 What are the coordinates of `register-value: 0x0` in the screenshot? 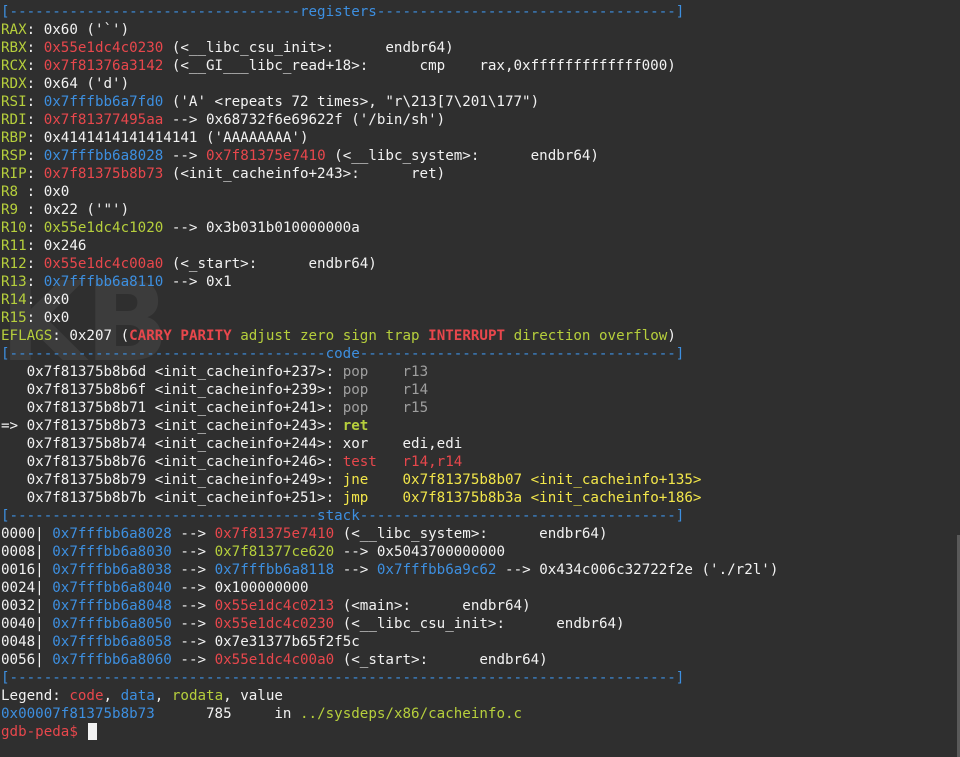 It's located at (56, 192).